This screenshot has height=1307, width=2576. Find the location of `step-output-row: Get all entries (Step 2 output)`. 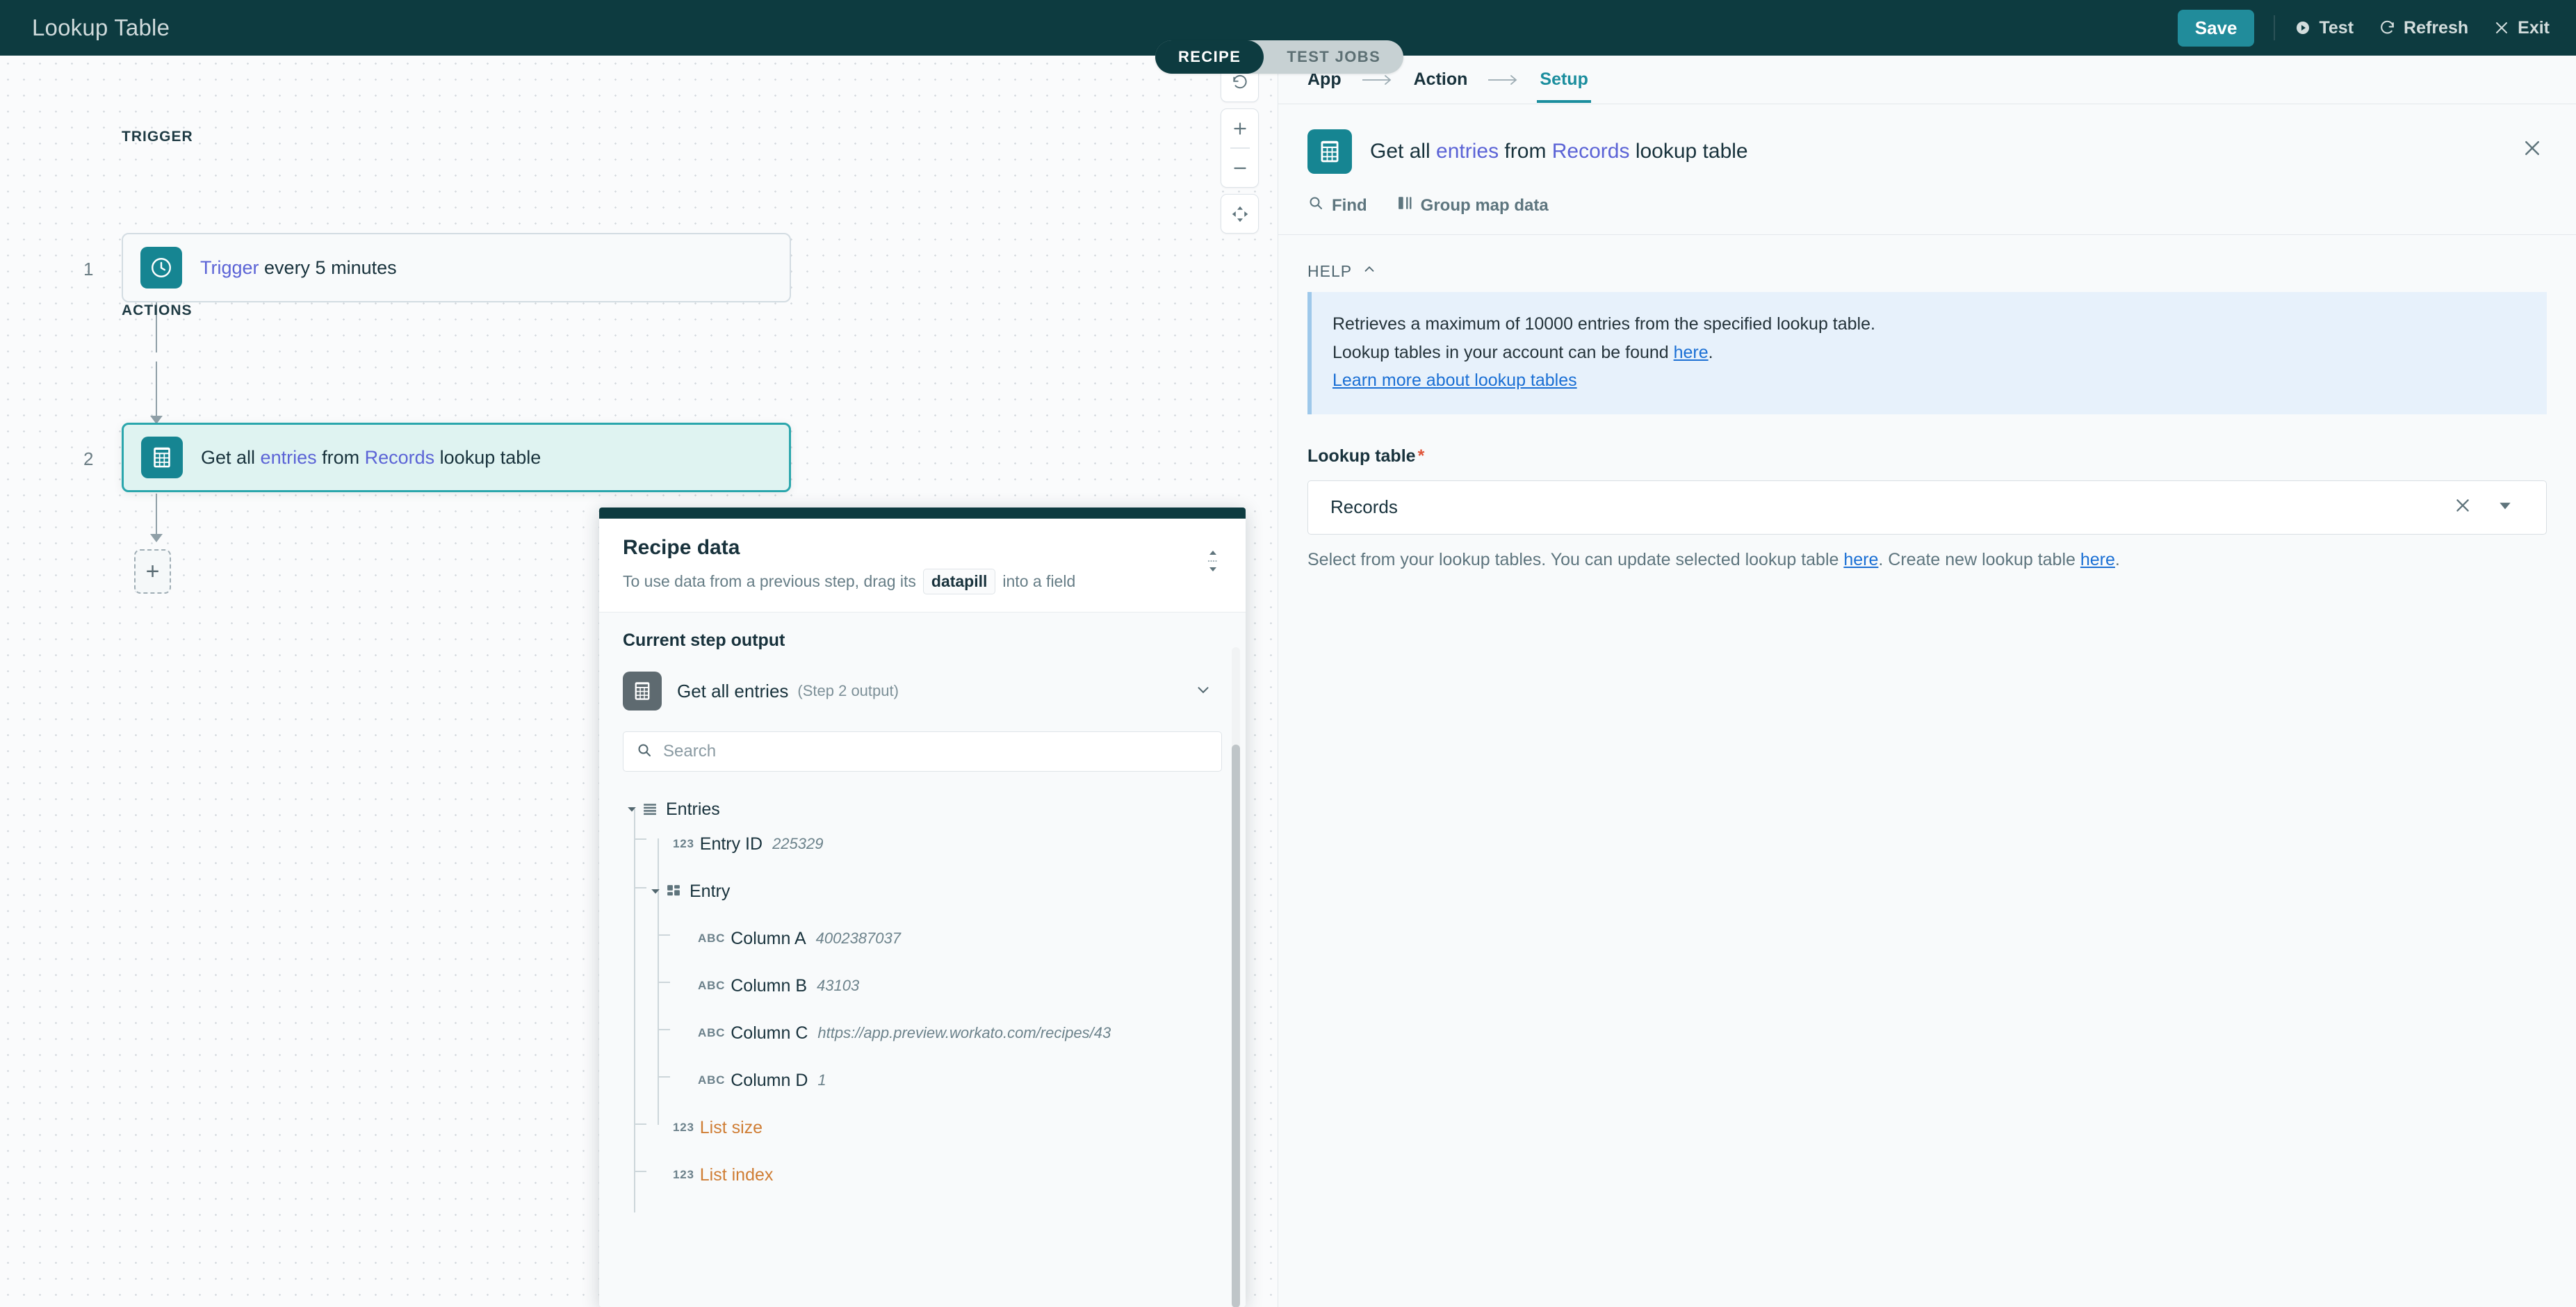

step-output-row: Get all entries (Step 2 output) is located at coordinates (922, 691).